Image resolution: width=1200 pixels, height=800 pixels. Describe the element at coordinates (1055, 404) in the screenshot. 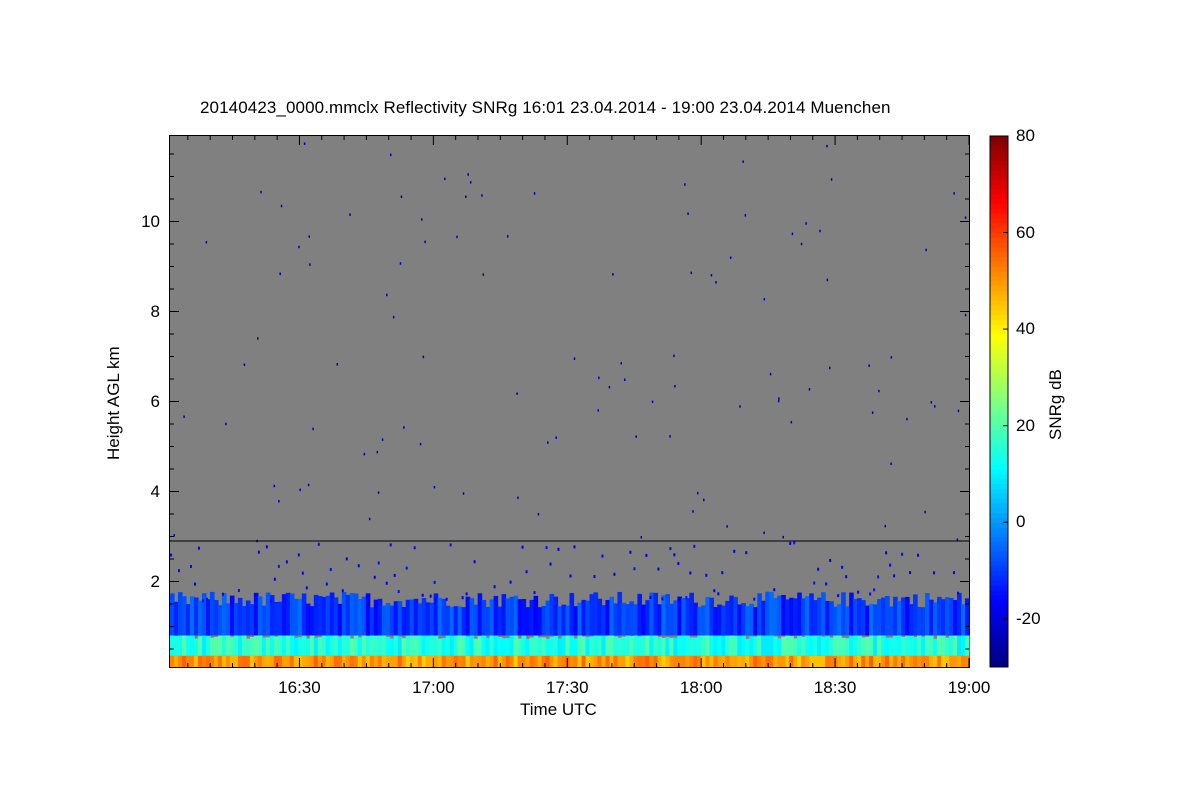

I see `colorbar-label: SNRg dB` at that location.